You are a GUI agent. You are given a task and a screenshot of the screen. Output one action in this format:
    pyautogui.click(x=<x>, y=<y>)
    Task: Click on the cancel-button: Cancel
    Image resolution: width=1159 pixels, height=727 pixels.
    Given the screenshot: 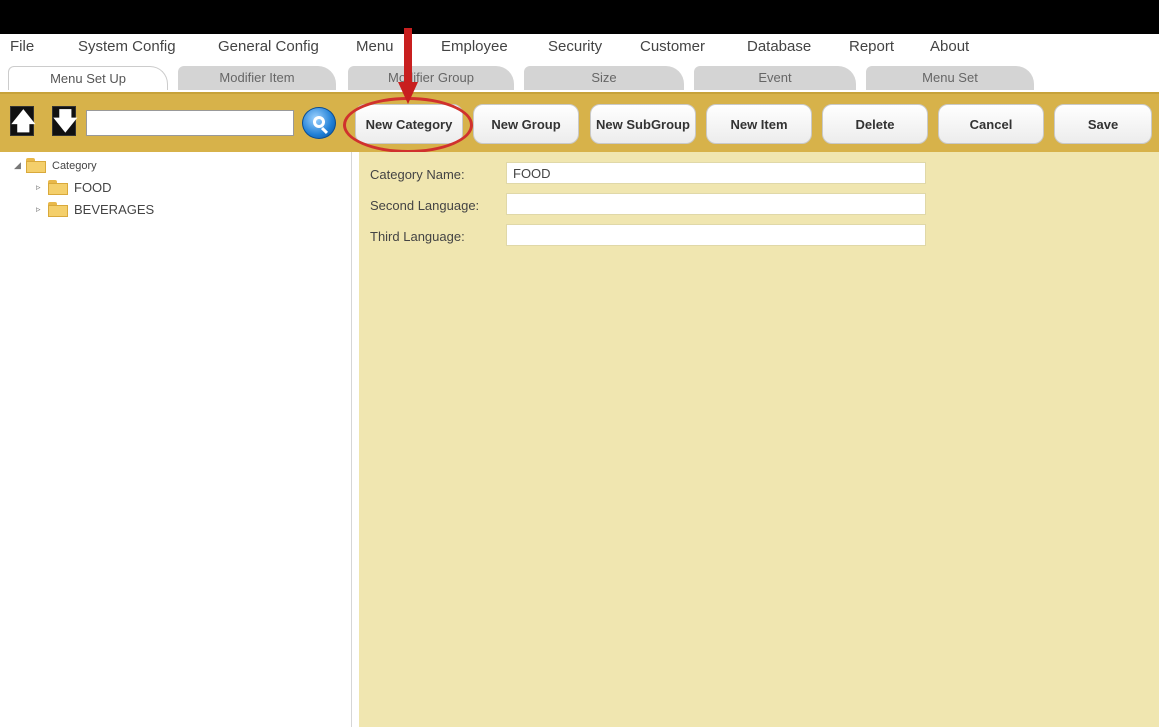 What is the action you would take?
    pyautogui.click(x=991, y=124)
    